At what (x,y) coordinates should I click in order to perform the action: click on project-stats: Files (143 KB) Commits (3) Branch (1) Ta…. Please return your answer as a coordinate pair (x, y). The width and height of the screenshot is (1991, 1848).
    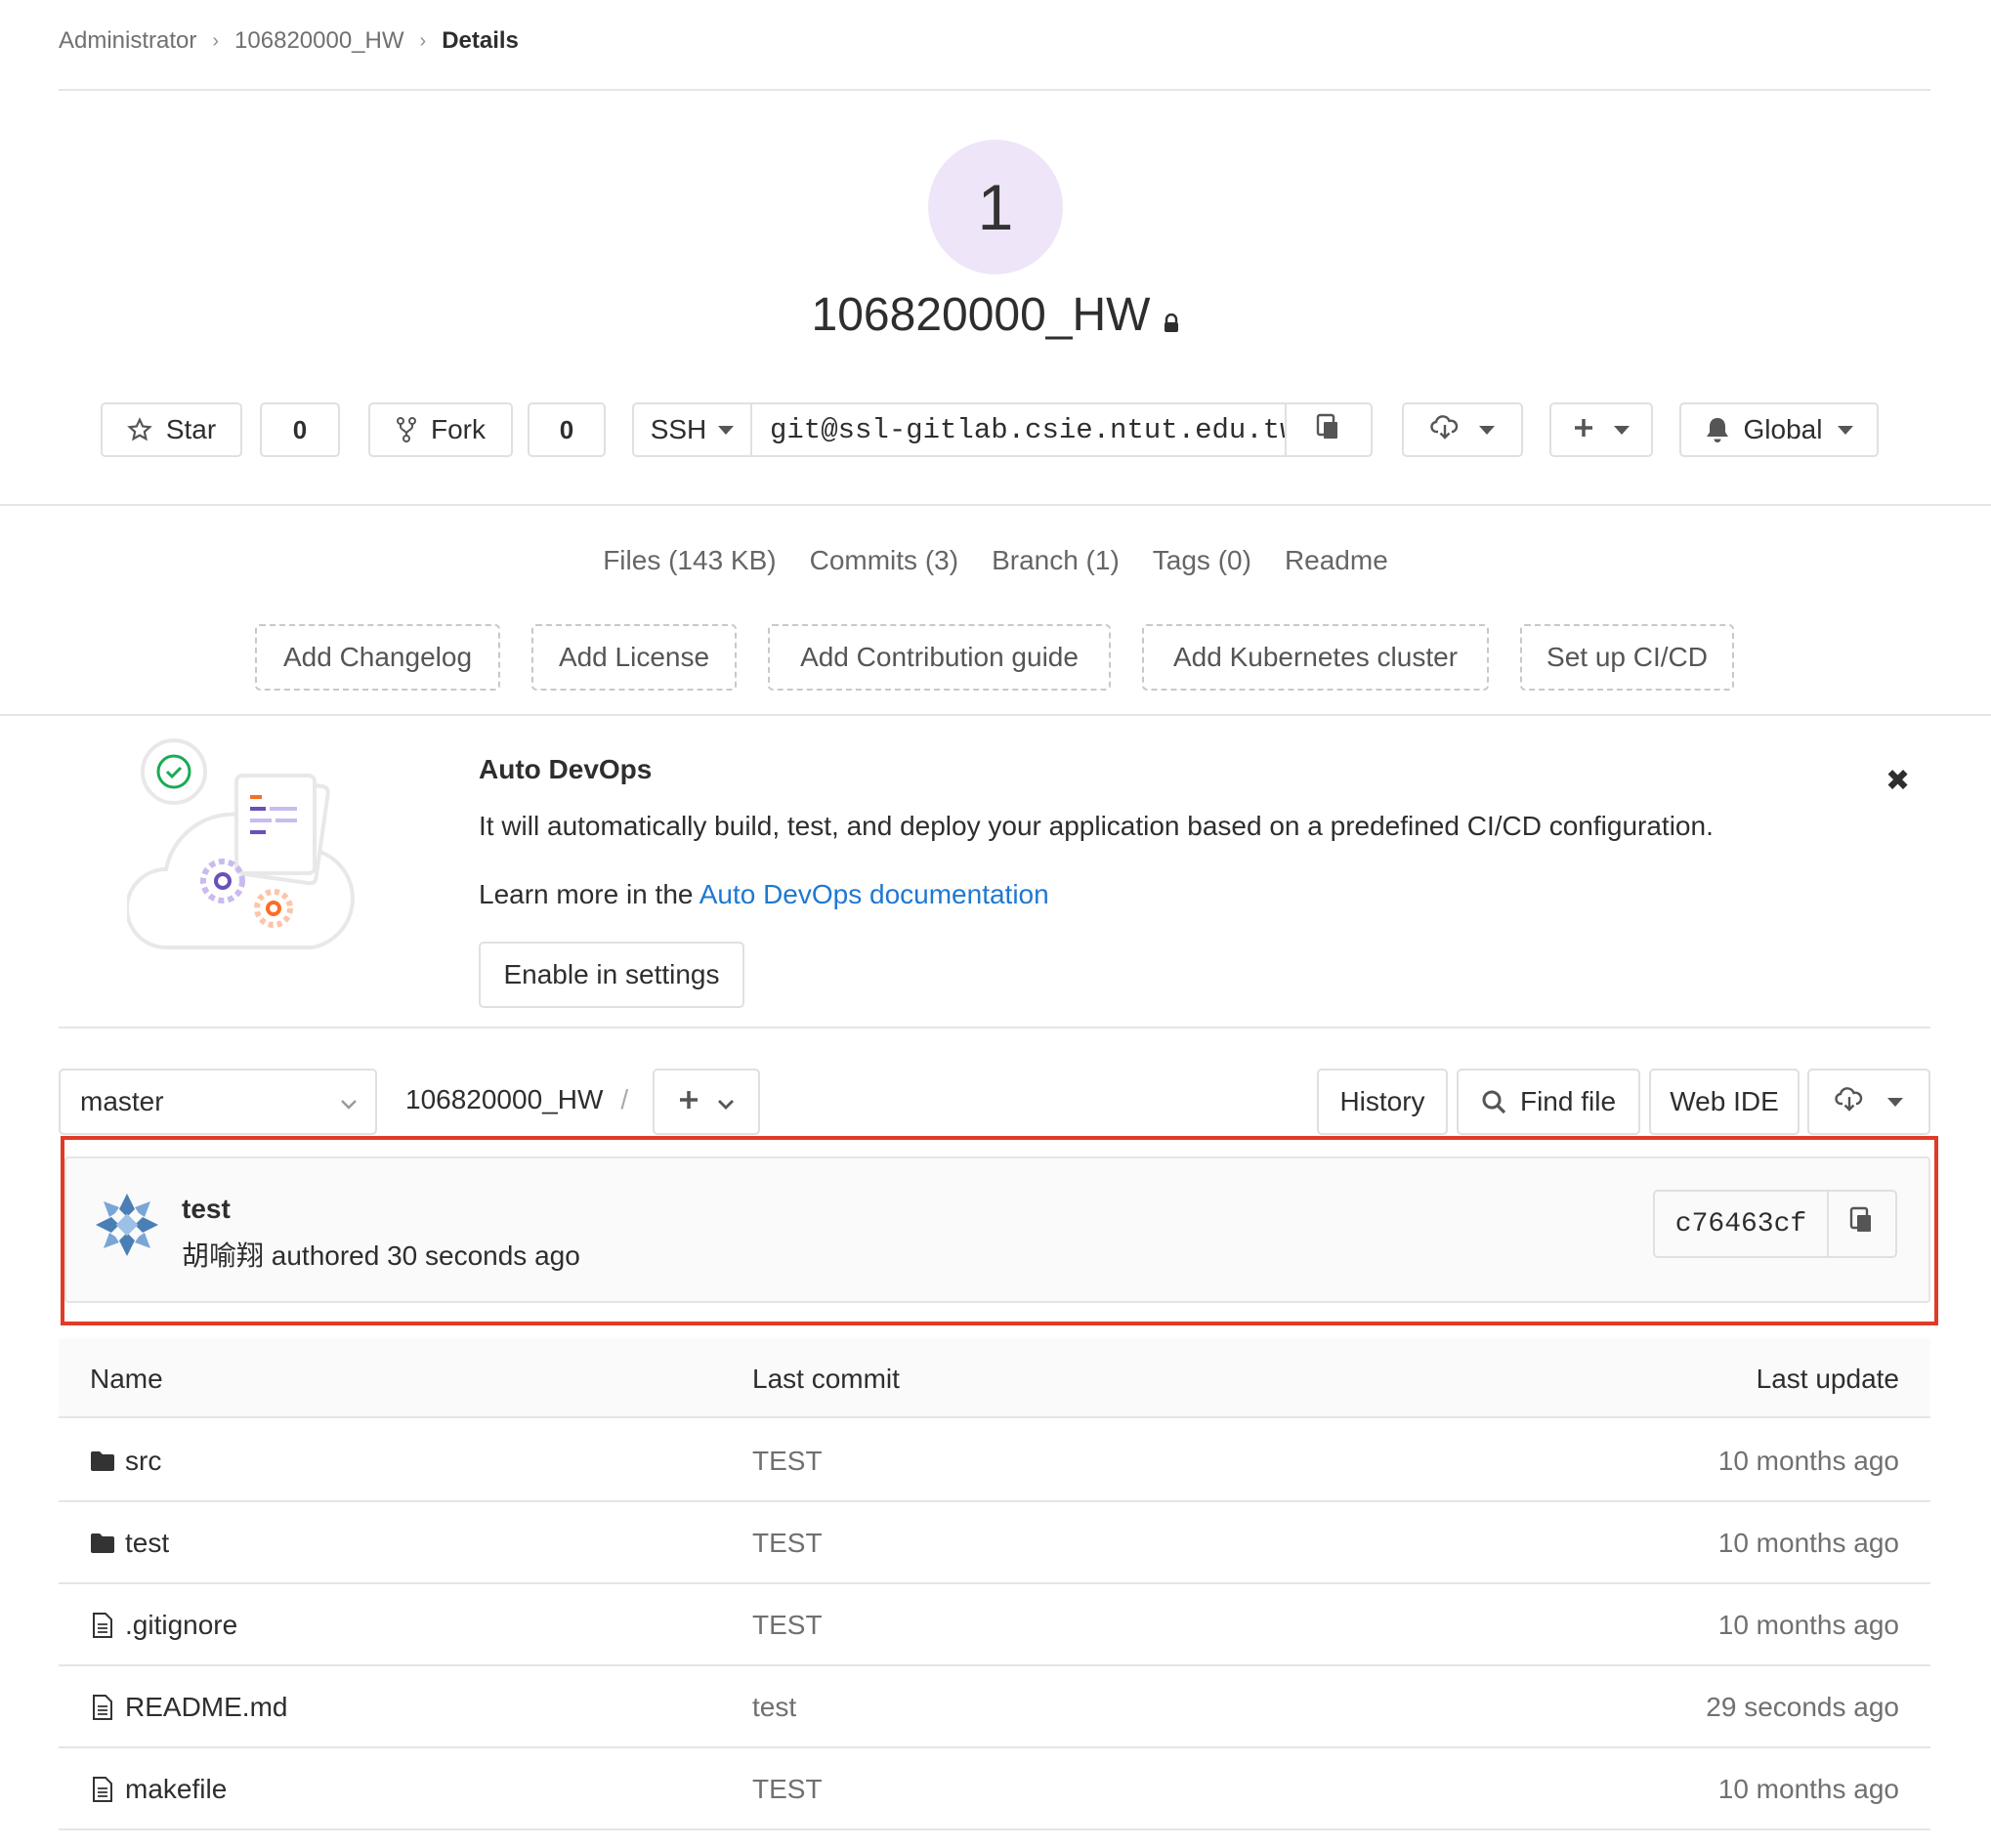
    Looking at the image, I should click on (995, 560).